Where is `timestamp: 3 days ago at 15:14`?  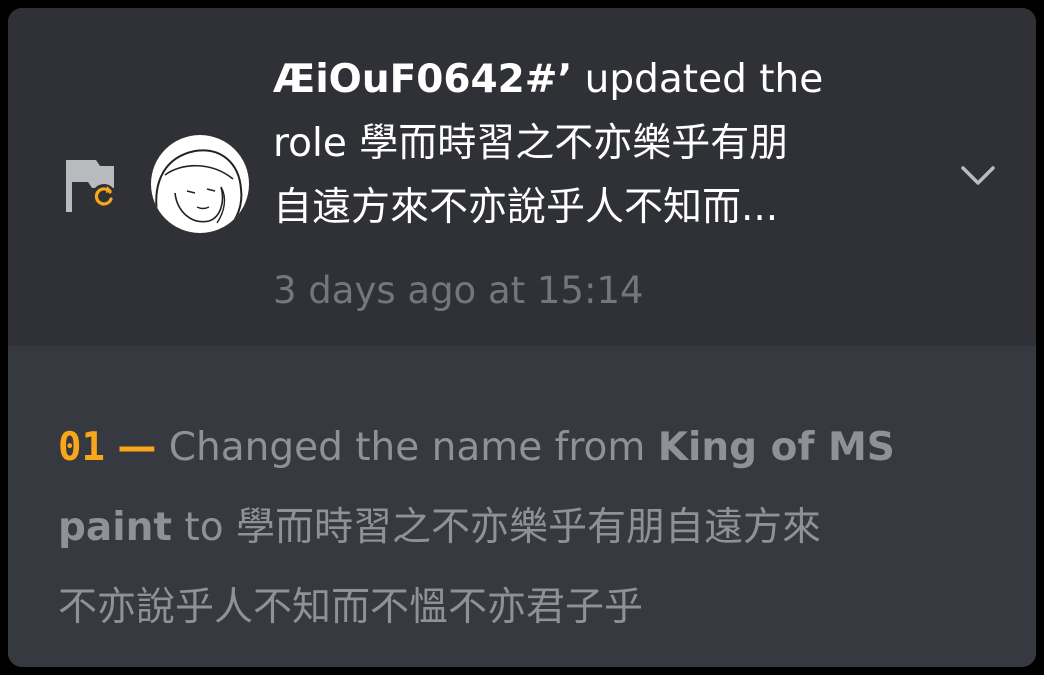
timestamp: 3 days ago at 15:14 is located at coordinates (458, 290).